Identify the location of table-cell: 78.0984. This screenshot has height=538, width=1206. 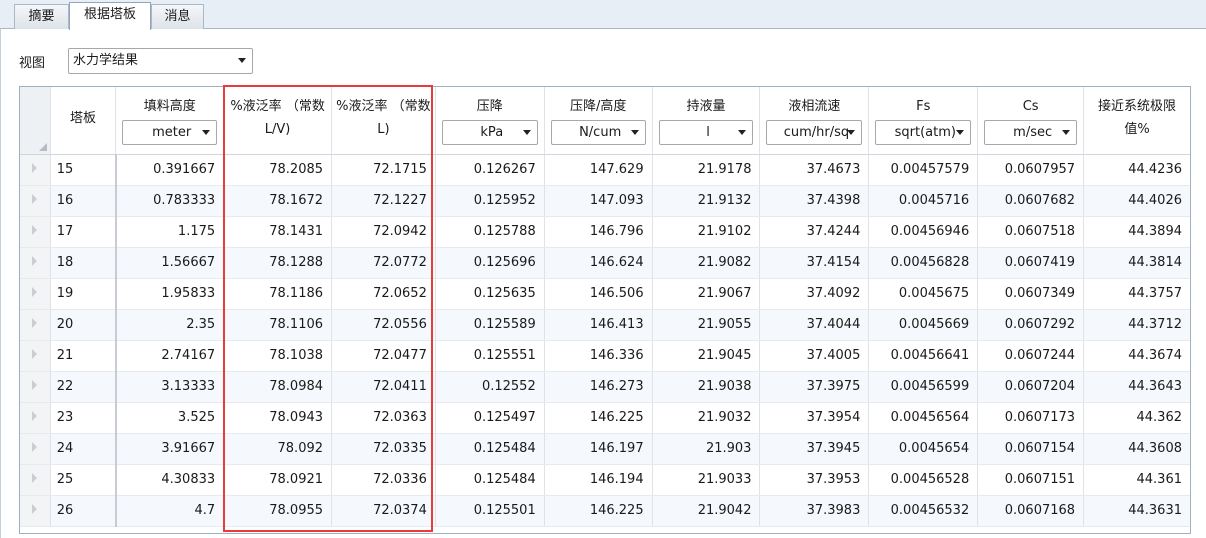
(278, 387).